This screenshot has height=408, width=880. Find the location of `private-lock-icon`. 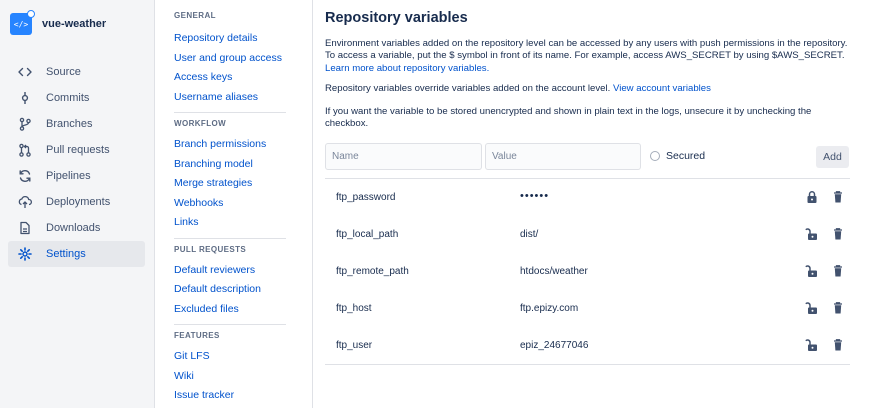

private-lock-icon is located at coordinates (31, 14).